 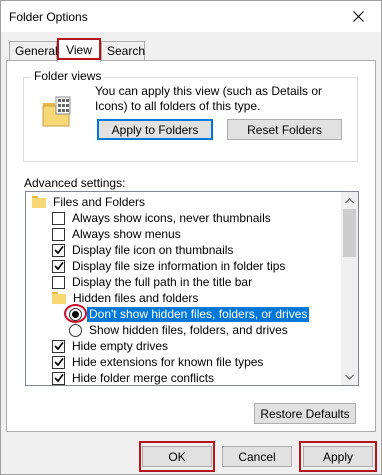 What do you see at coordinates (48, 16) in the screenshot?
I see `window-title: Folder Options` at bounding box center [48, 16].